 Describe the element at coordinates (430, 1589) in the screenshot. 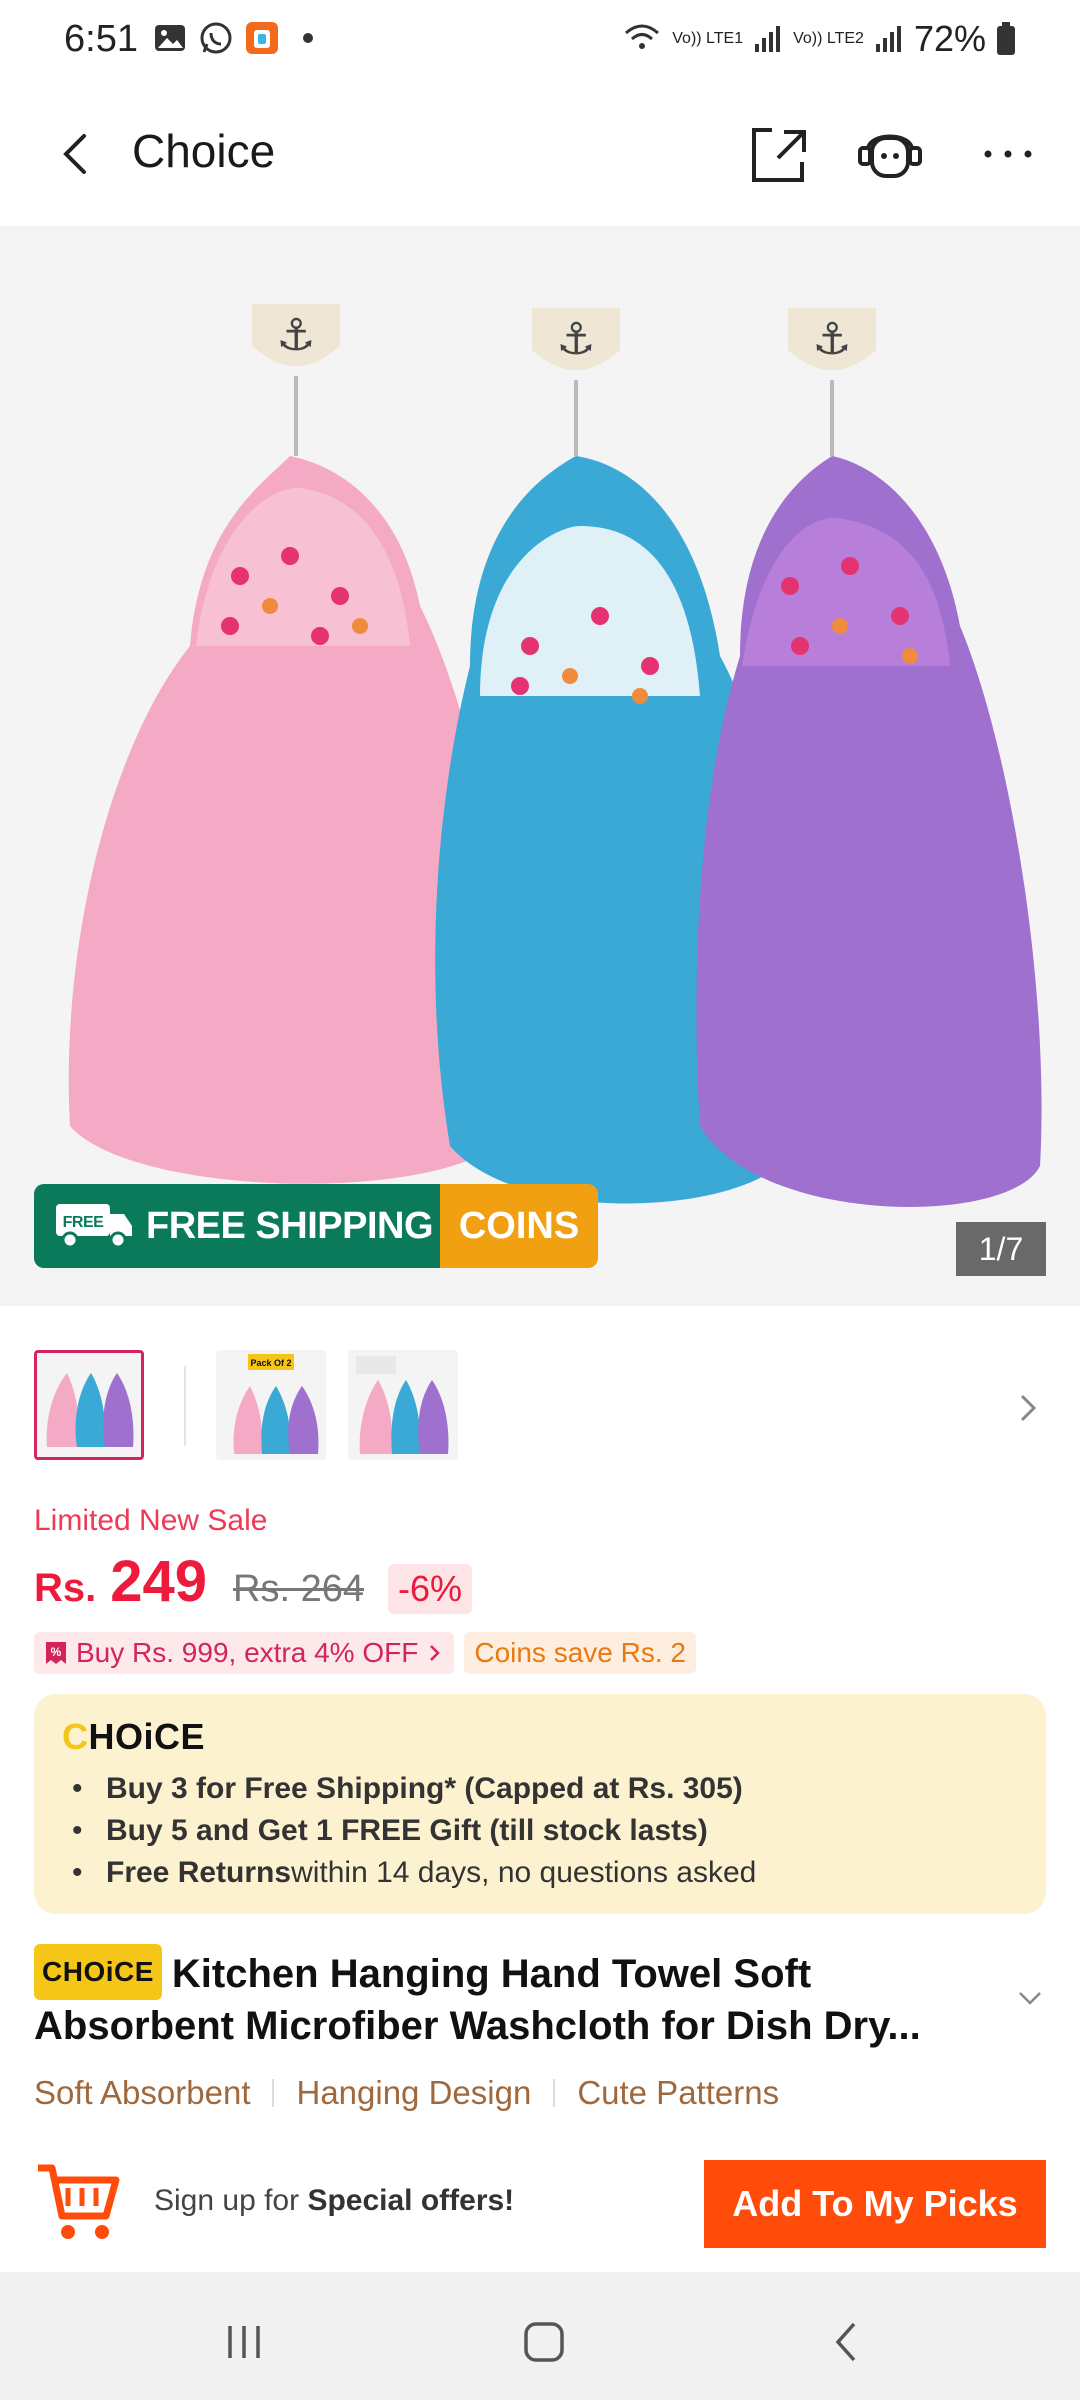

I see `discount-badge: -6%` at that location.